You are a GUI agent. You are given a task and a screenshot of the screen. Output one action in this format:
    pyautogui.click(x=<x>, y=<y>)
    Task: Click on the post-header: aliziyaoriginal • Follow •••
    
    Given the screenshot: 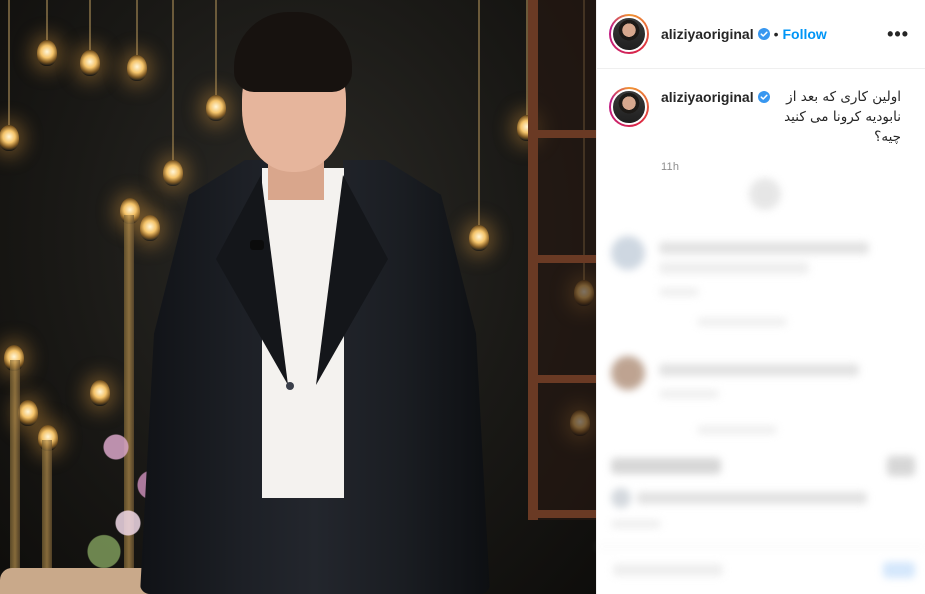 What is the action you would take?
    pyautogui.click(x=761, y=34)
    